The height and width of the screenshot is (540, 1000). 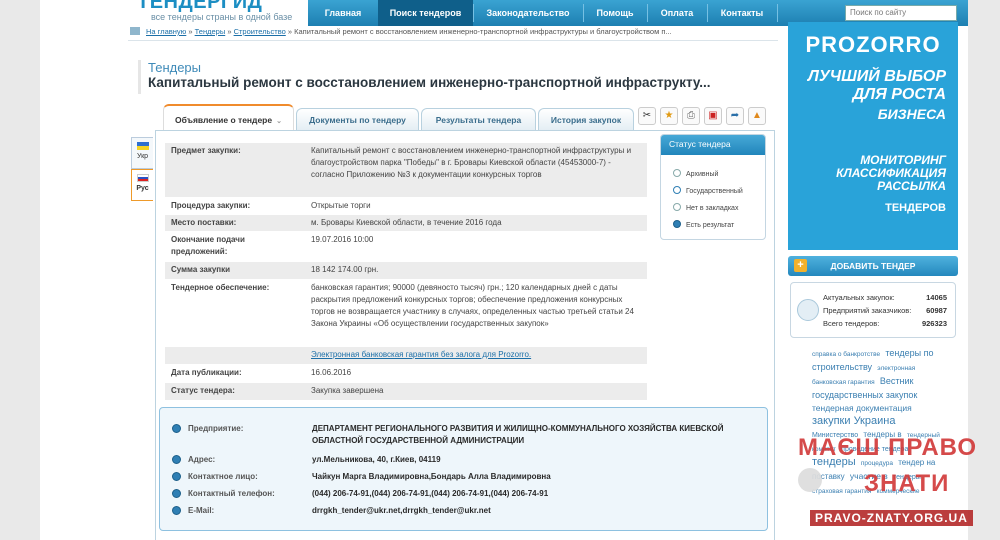 I want to click on chevron-down-icon: ⌄, so click(x=279, y=121).